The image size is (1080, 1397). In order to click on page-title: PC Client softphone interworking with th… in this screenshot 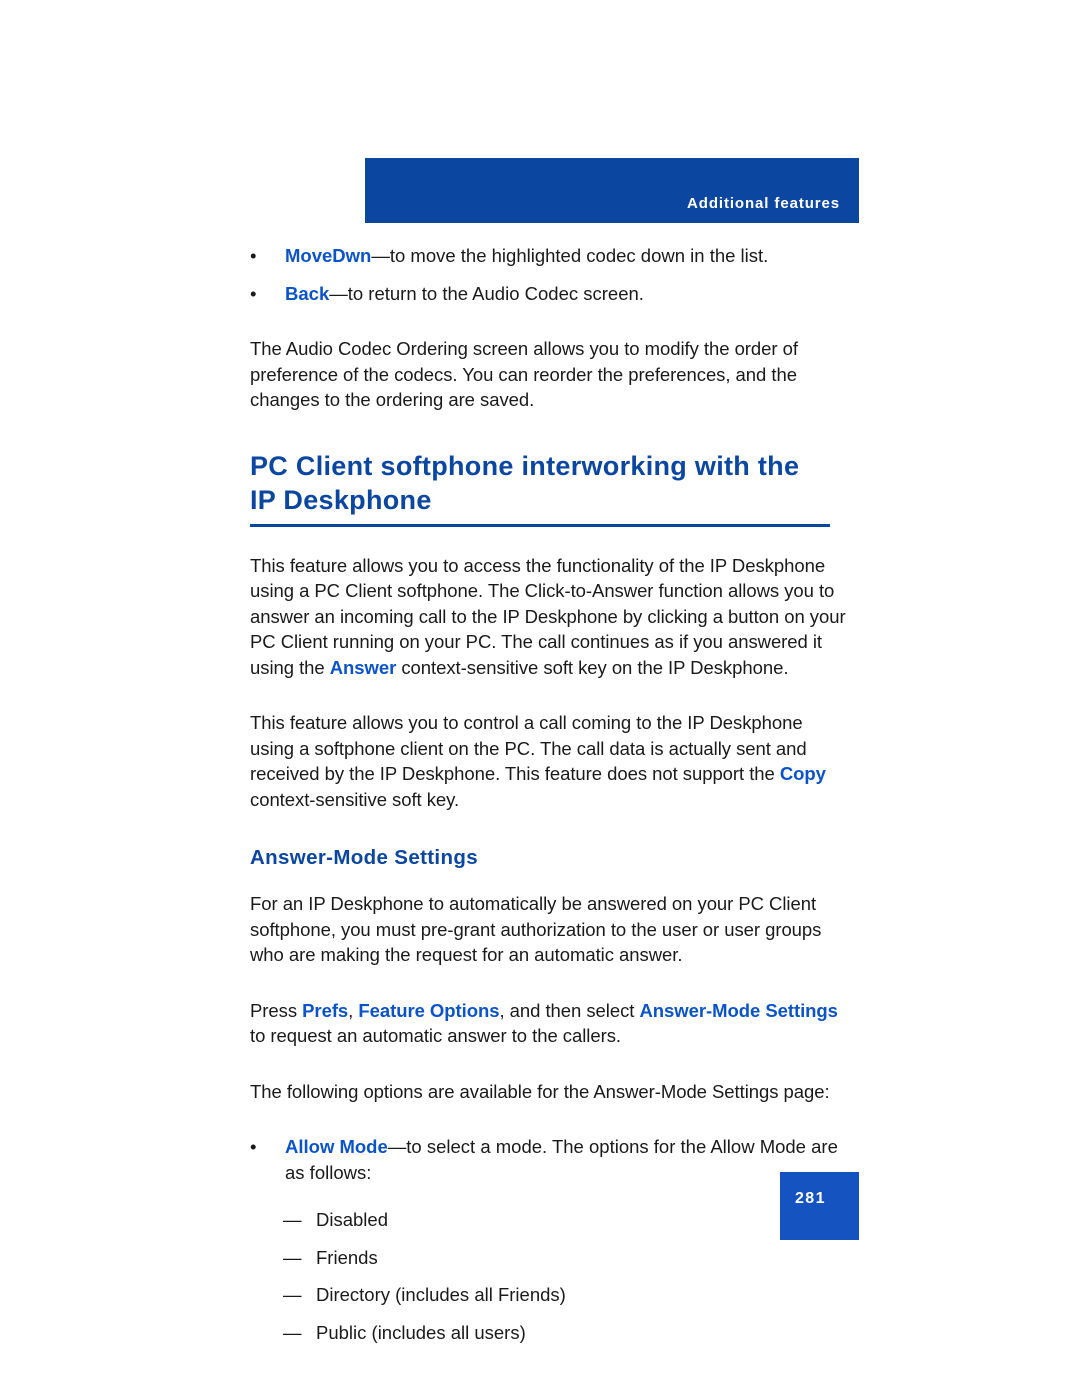, I will do `click(525, 482)`.